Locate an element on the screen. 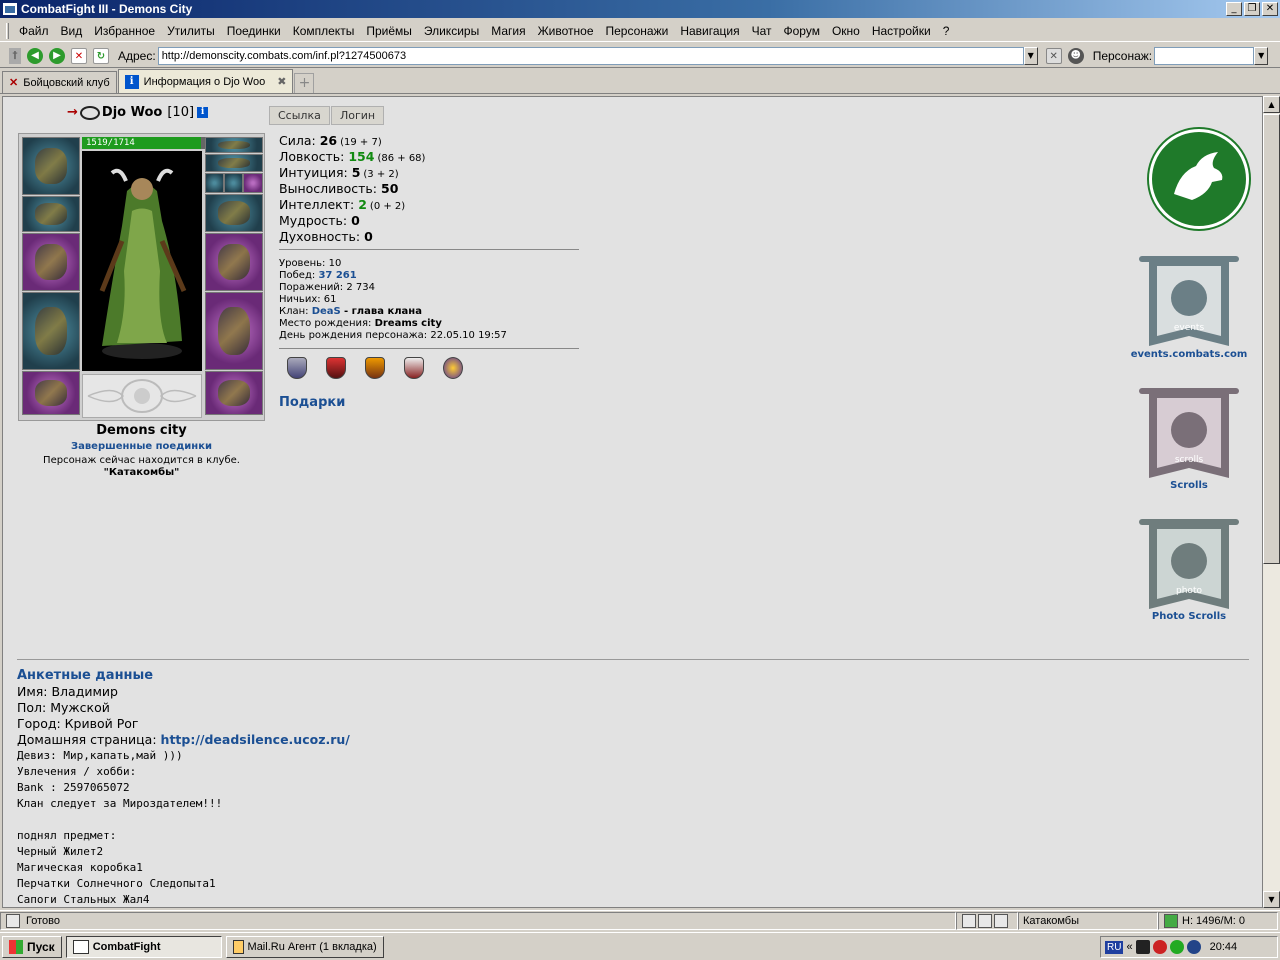  gifts-link: Подарки is located at coordinates (312, 402).